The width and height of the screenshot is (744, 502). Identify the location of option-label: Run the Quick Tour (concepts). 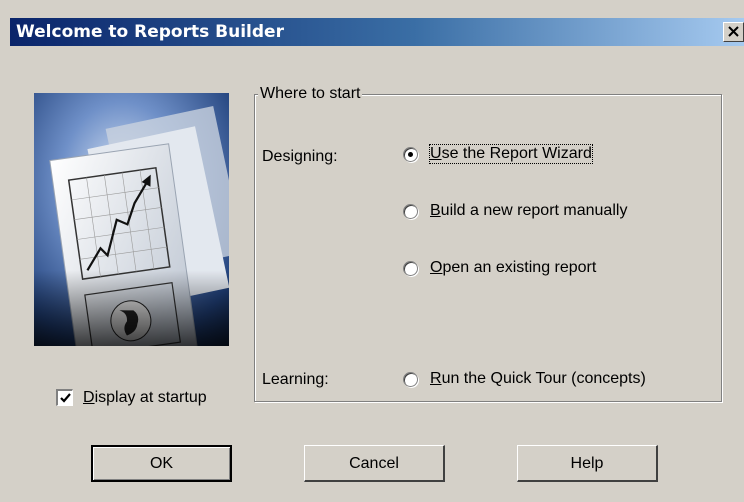
(538, 379).